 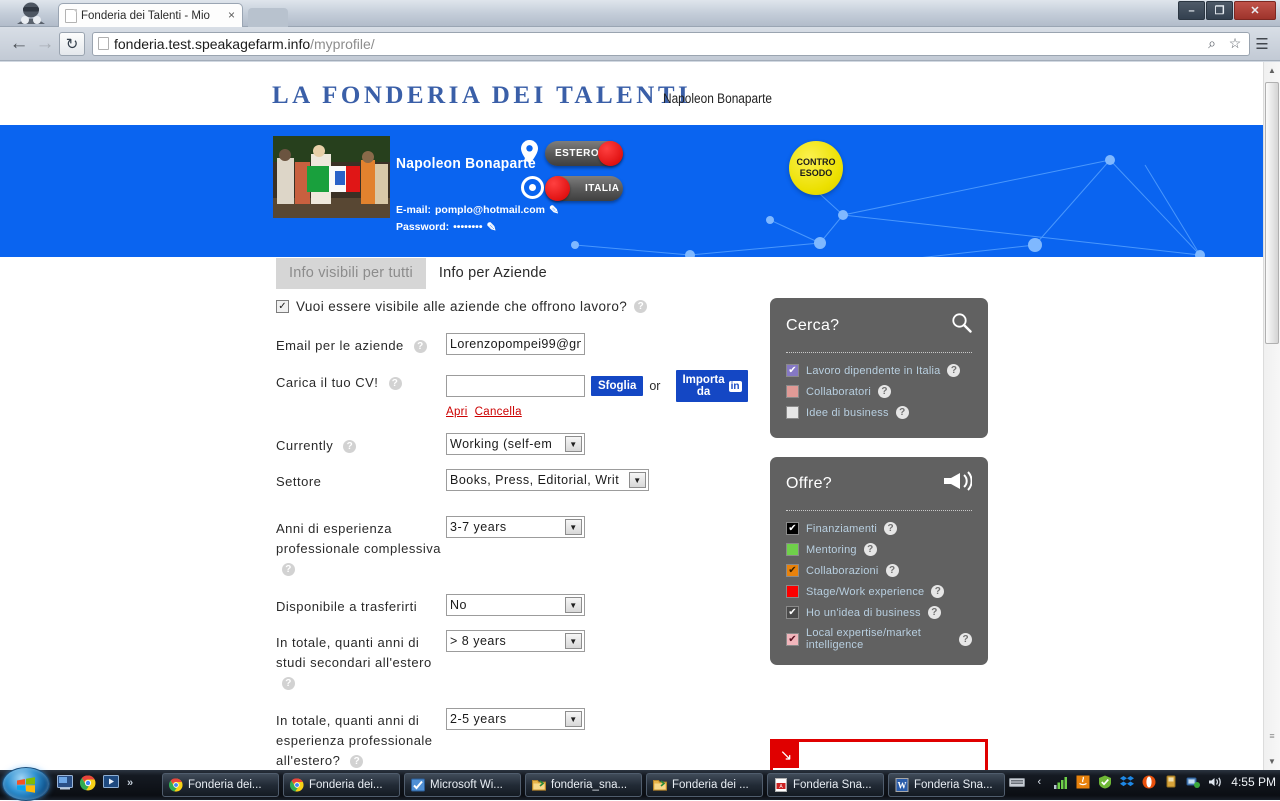 What do you see at coordinates (961, 325) in the screenshot?
I see `search-icon` at bounding box center [961, 325].